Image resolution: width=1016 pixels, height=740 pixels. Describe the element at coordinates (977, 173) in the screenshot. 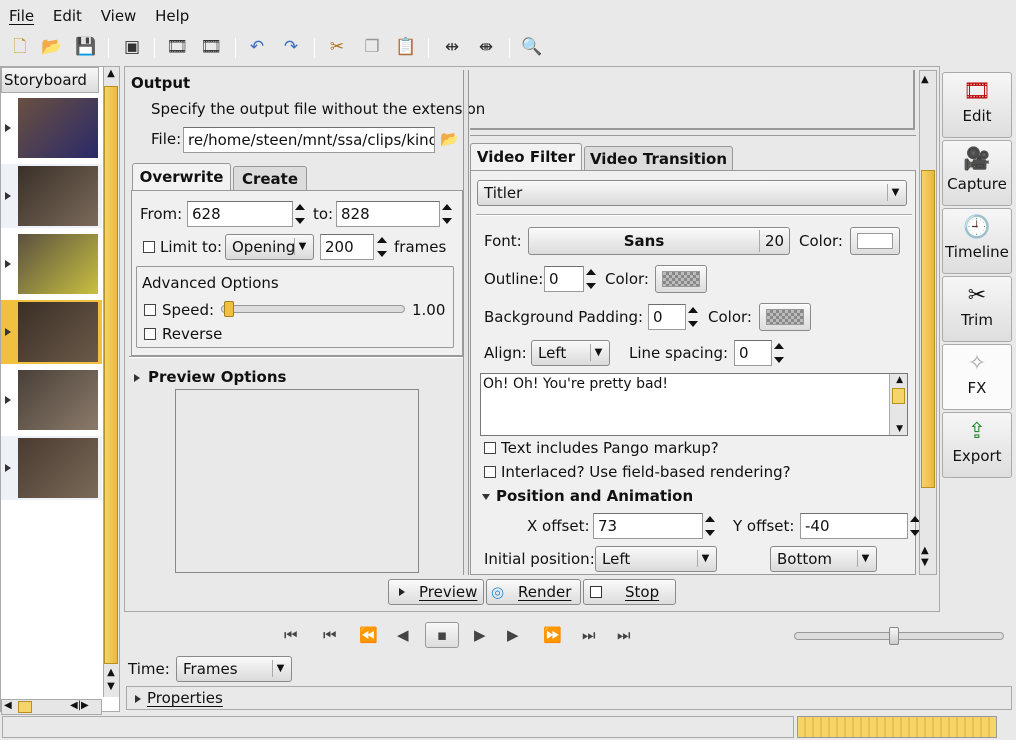

I see `mode-capture: 🎥 Capture` at that location.